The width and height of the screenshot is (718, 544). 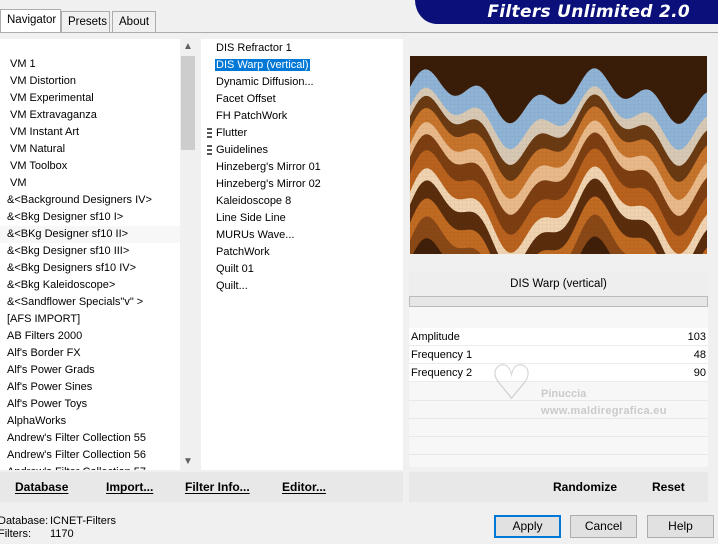 What do you see at coordinates (680, 526) in the screenshot?
I see `help-button: Help` at bounding box center [680, 526].